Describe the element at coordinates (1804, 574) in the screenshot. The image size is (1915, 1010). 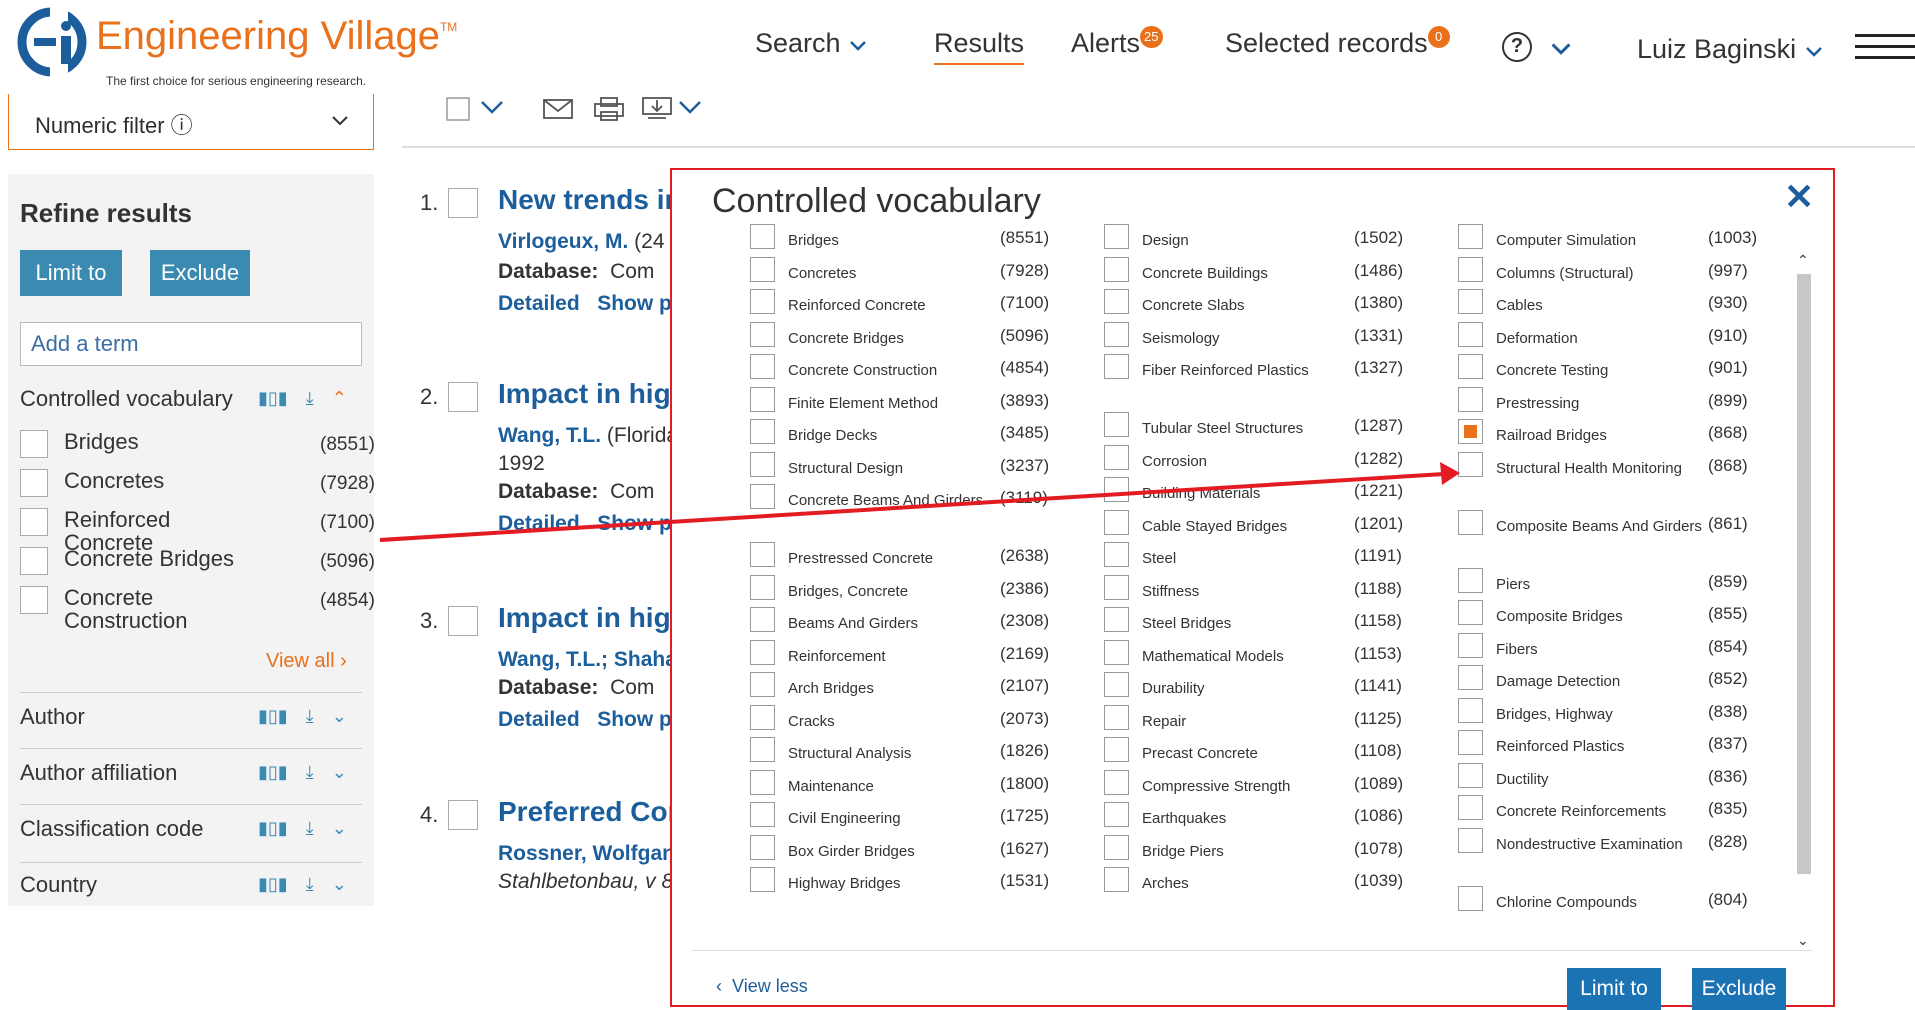
I see `scroll-thumb` at that location.